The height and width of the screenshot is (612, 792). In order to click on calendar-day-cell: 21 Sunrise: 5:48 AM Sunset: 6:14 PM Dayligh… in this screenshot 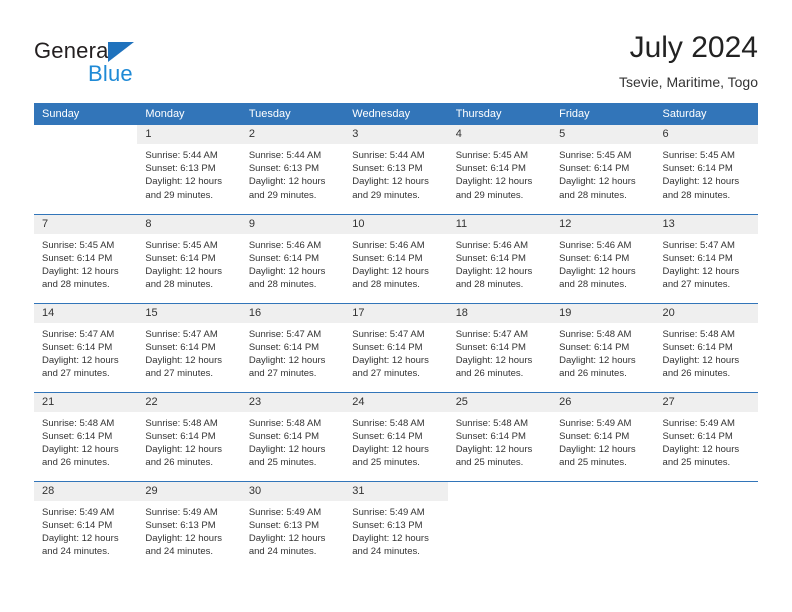, I will do `click(86, 436)`.